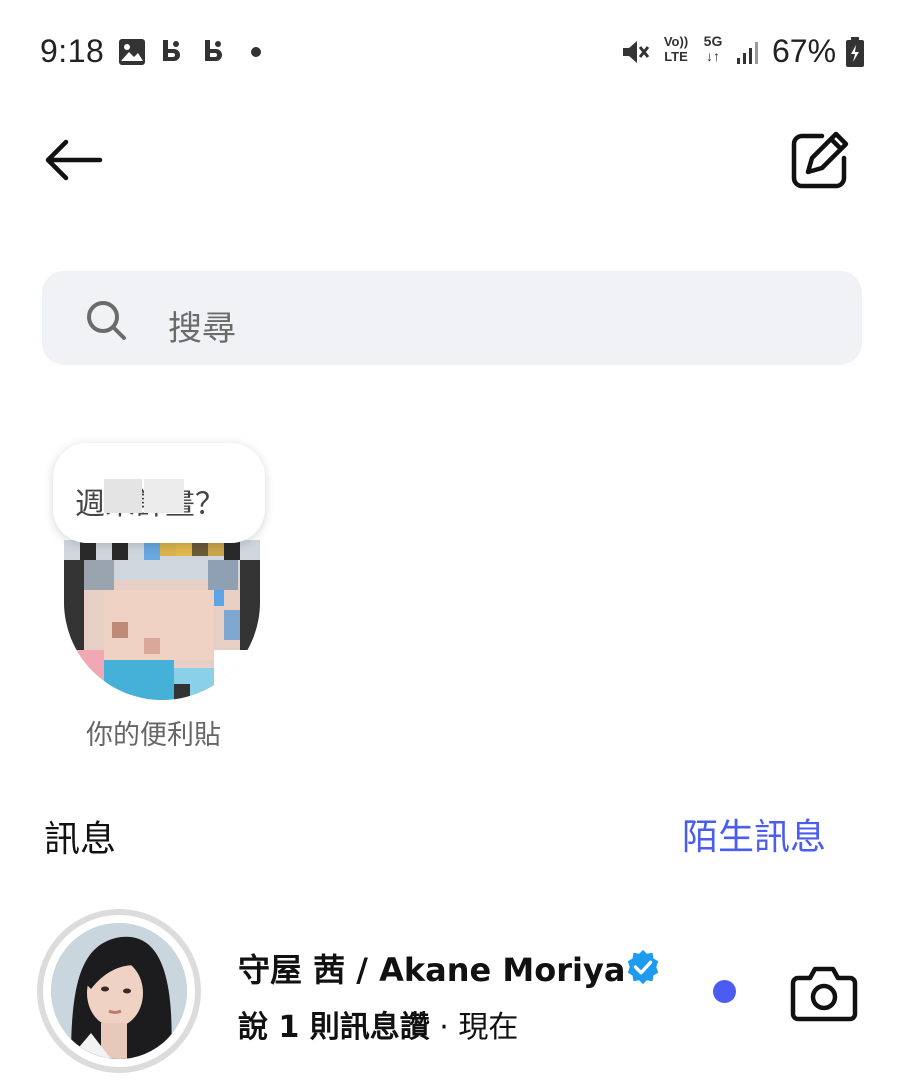  I want to click on lte-label: LTE, so click(676, 56).